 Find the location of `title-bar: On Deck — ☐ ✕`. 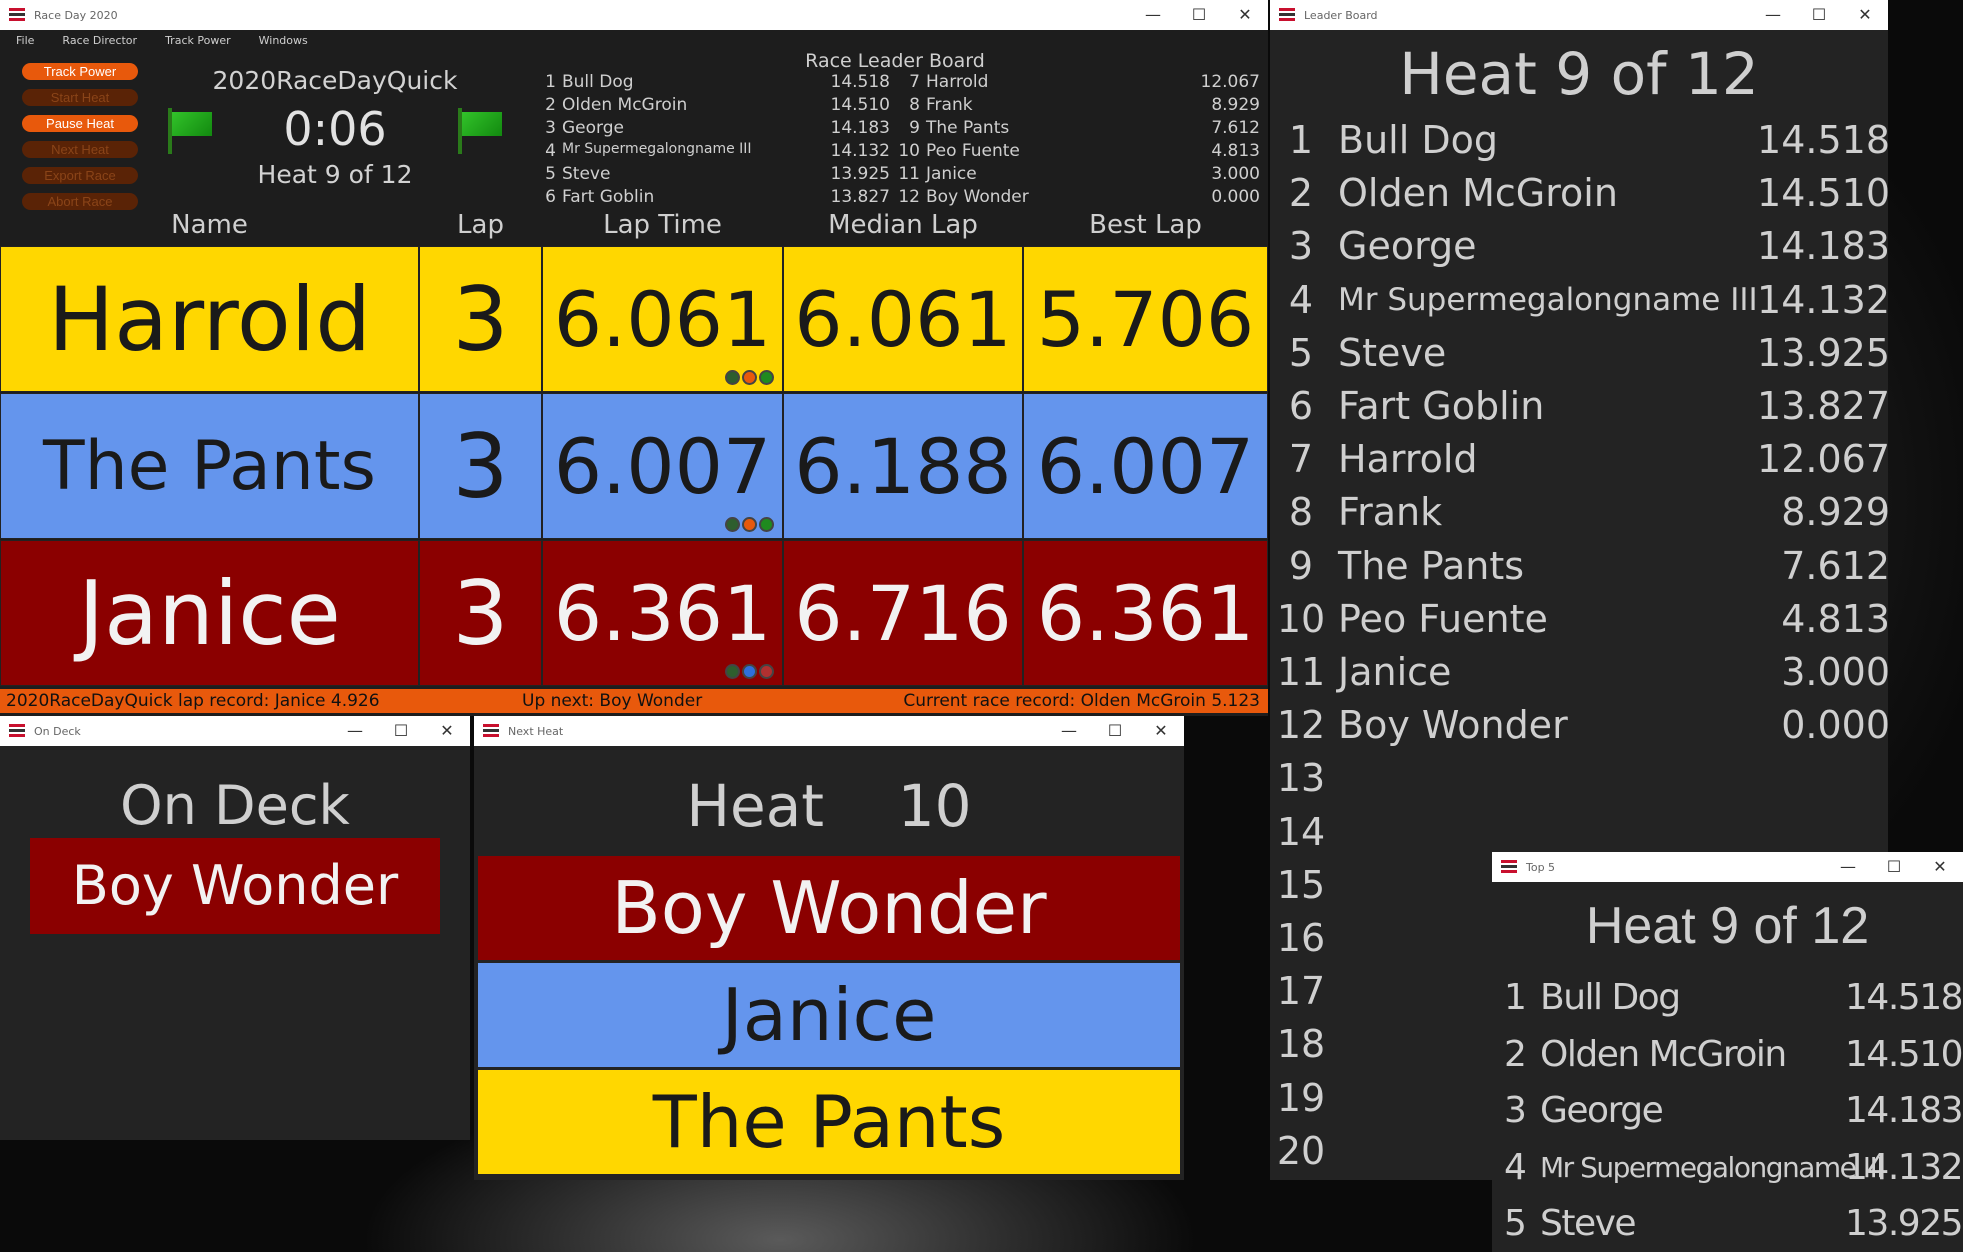

title-bar: On Deck — ☐ ✕ is located at coordinates (235, 731).